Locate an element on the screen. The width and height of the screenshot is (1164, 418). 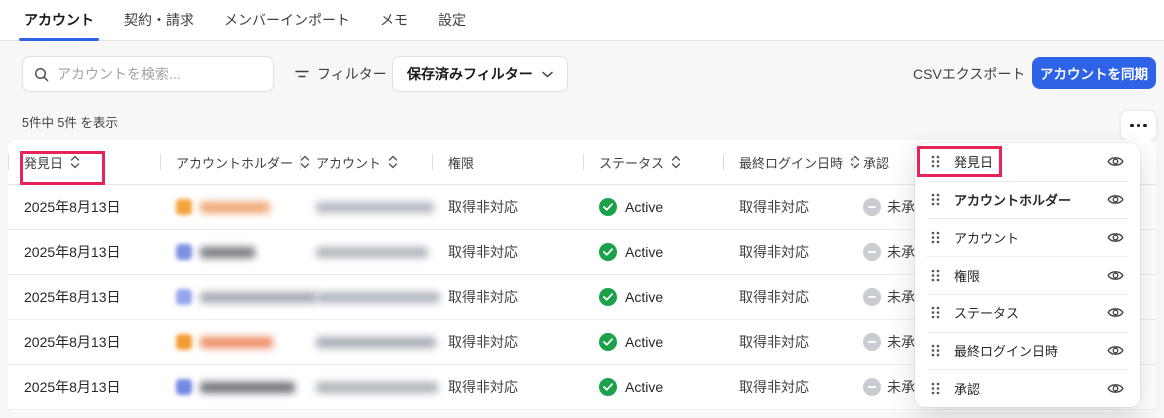
tab-label: メモ is located at coordinates (394, 20).